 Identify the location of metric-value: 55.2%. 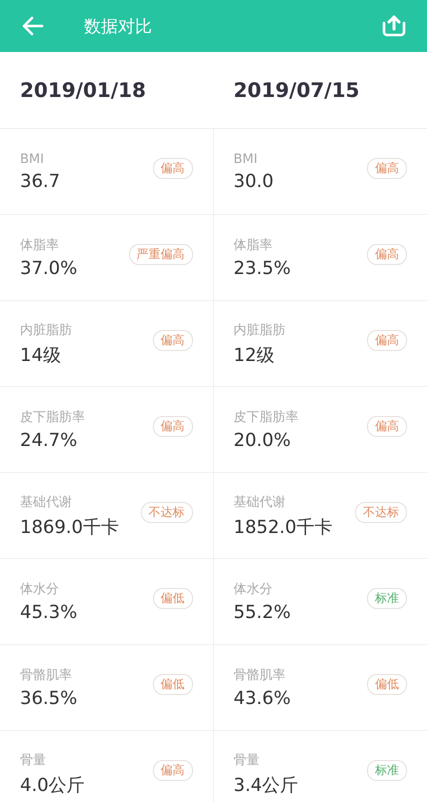
(262, 612).